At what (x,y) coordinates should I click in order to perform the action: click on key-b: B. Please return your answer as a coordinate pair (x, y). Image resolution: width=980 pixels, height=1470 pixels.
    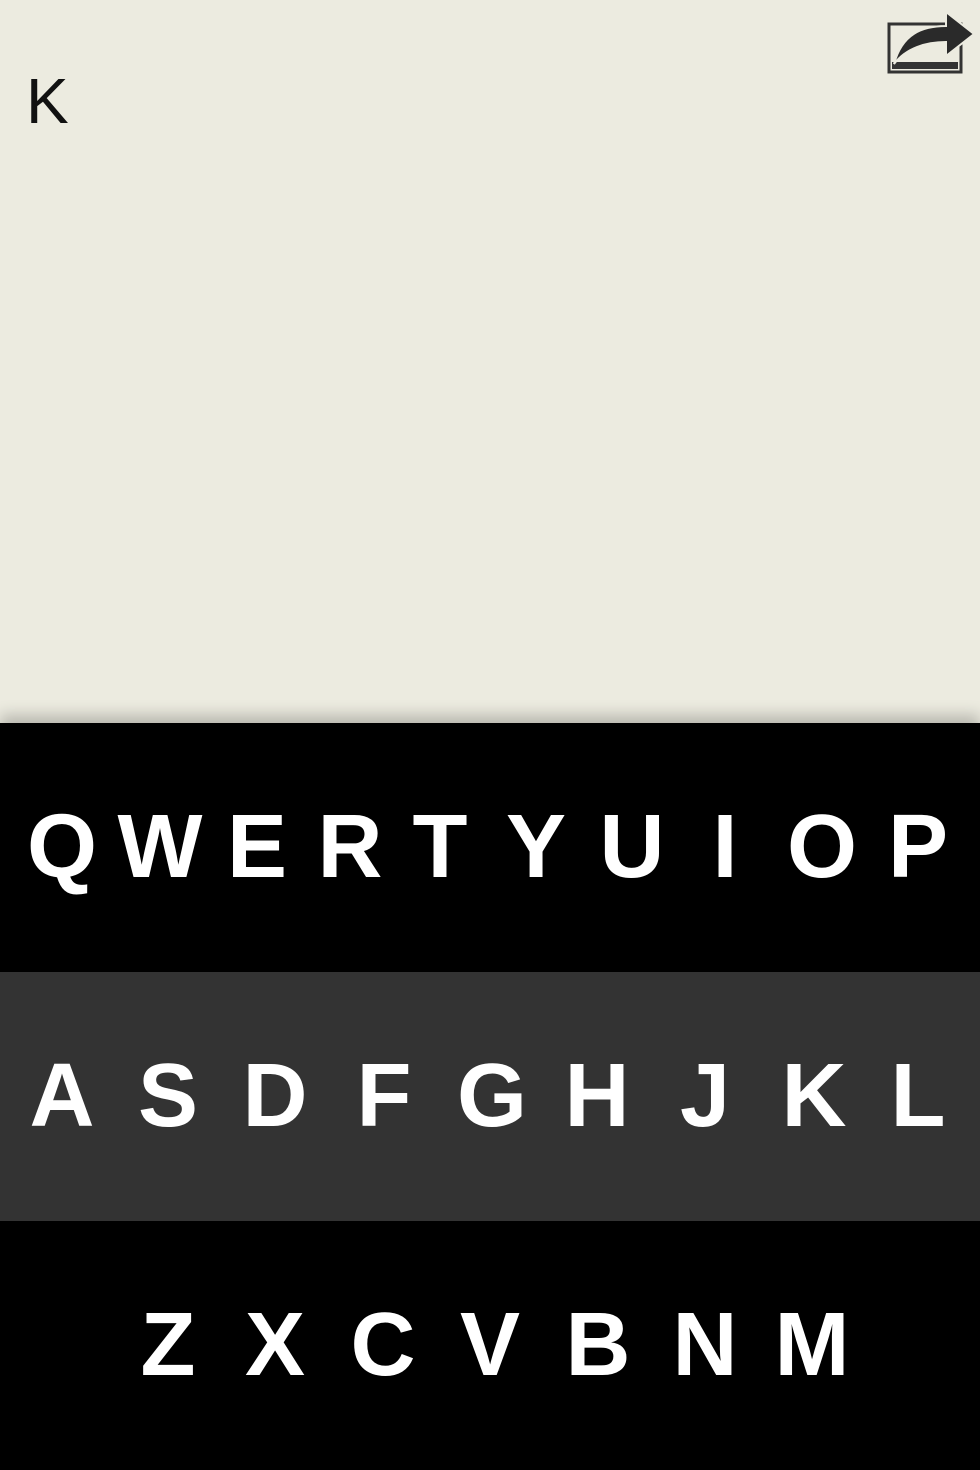
    Looking at the image, I should click on (598, 1345).